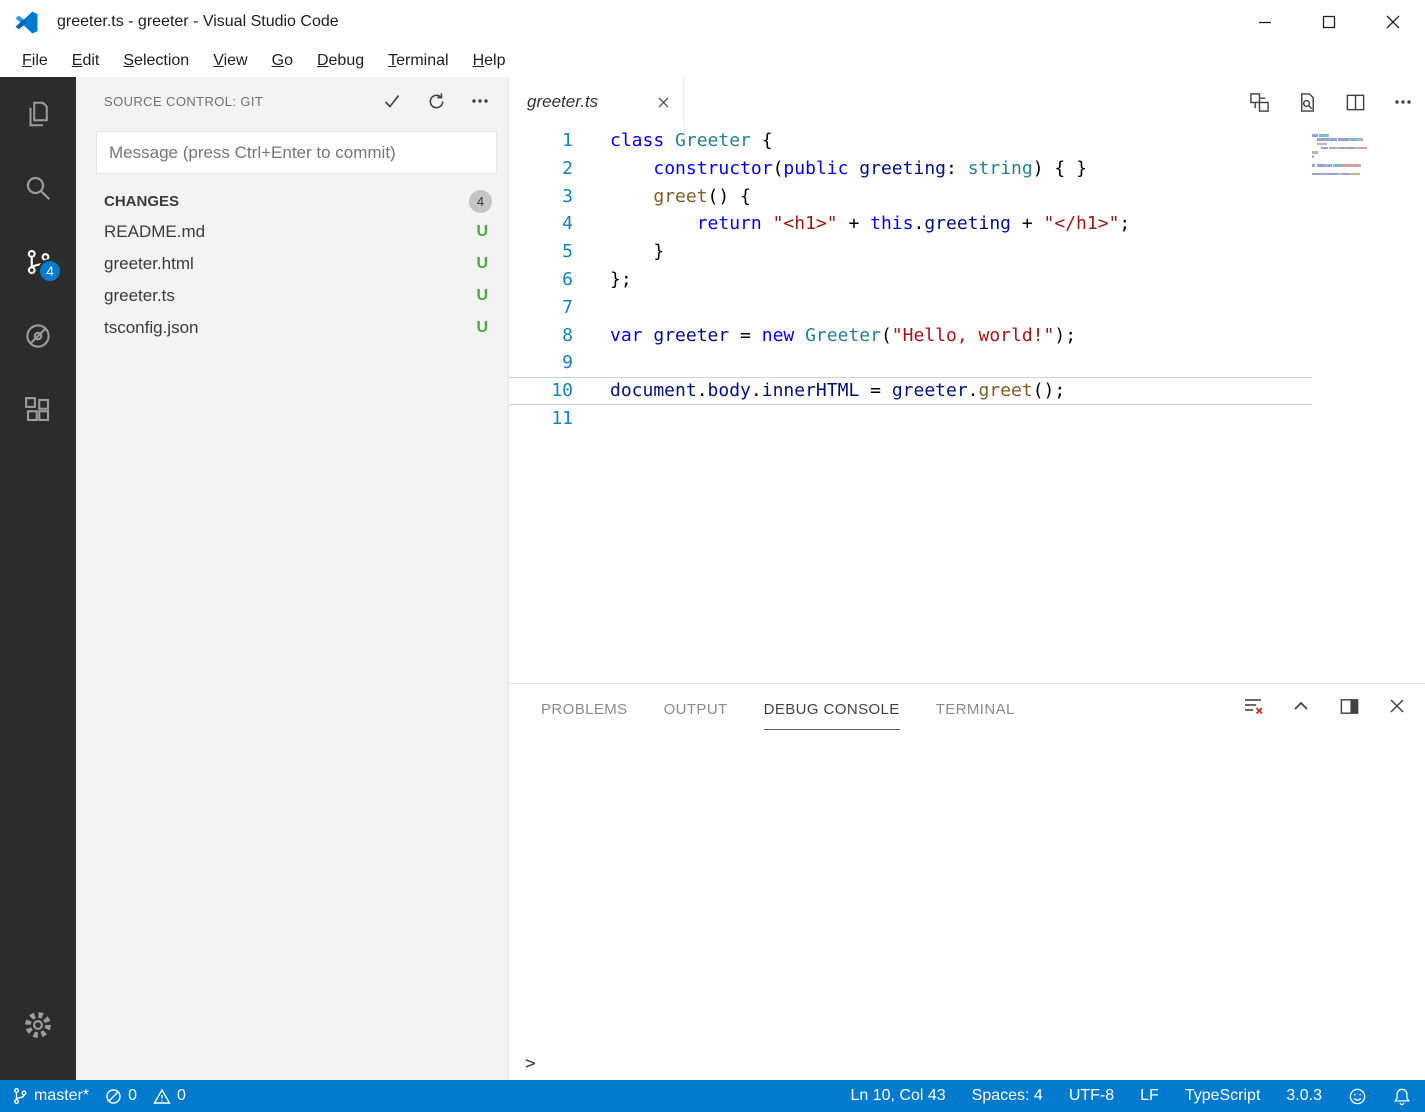 This screenshot has height=1112, width=1425. What do you see at coordinates (38, 188) in the screenshot?
I see `activity-search` at bounding box center [38, 188].